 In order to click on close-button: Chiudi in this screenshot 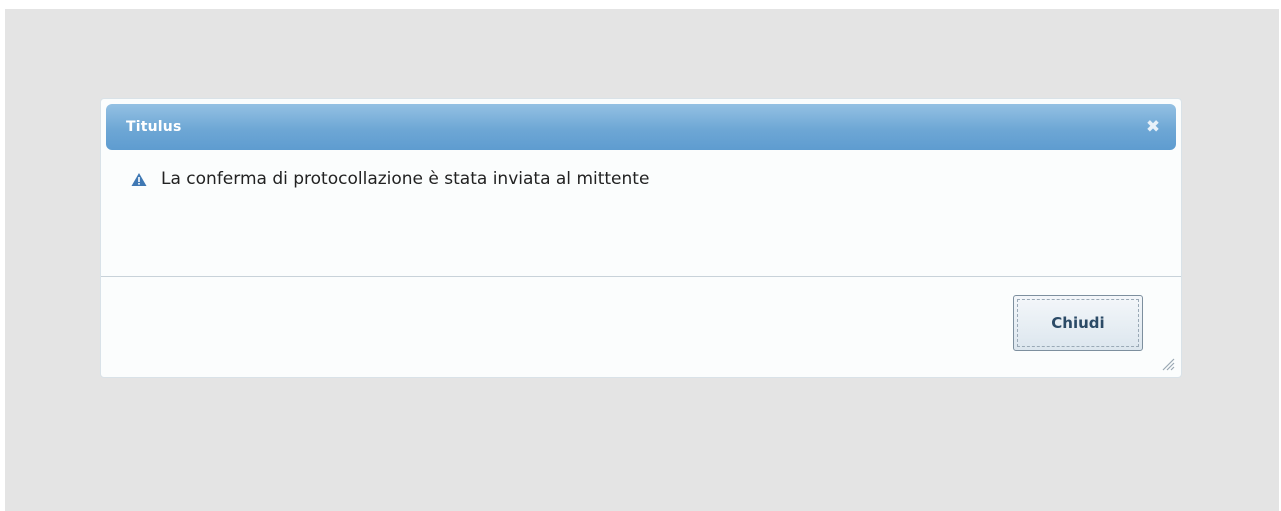, I will do `click(1078, 323)`.